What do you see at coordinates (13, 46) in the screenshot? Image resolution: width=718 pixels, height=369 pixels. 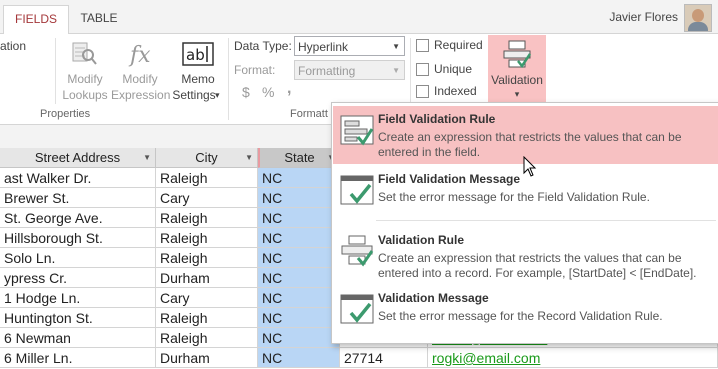 I see `partial-button-label: ation` at bounding box center [13, 46].